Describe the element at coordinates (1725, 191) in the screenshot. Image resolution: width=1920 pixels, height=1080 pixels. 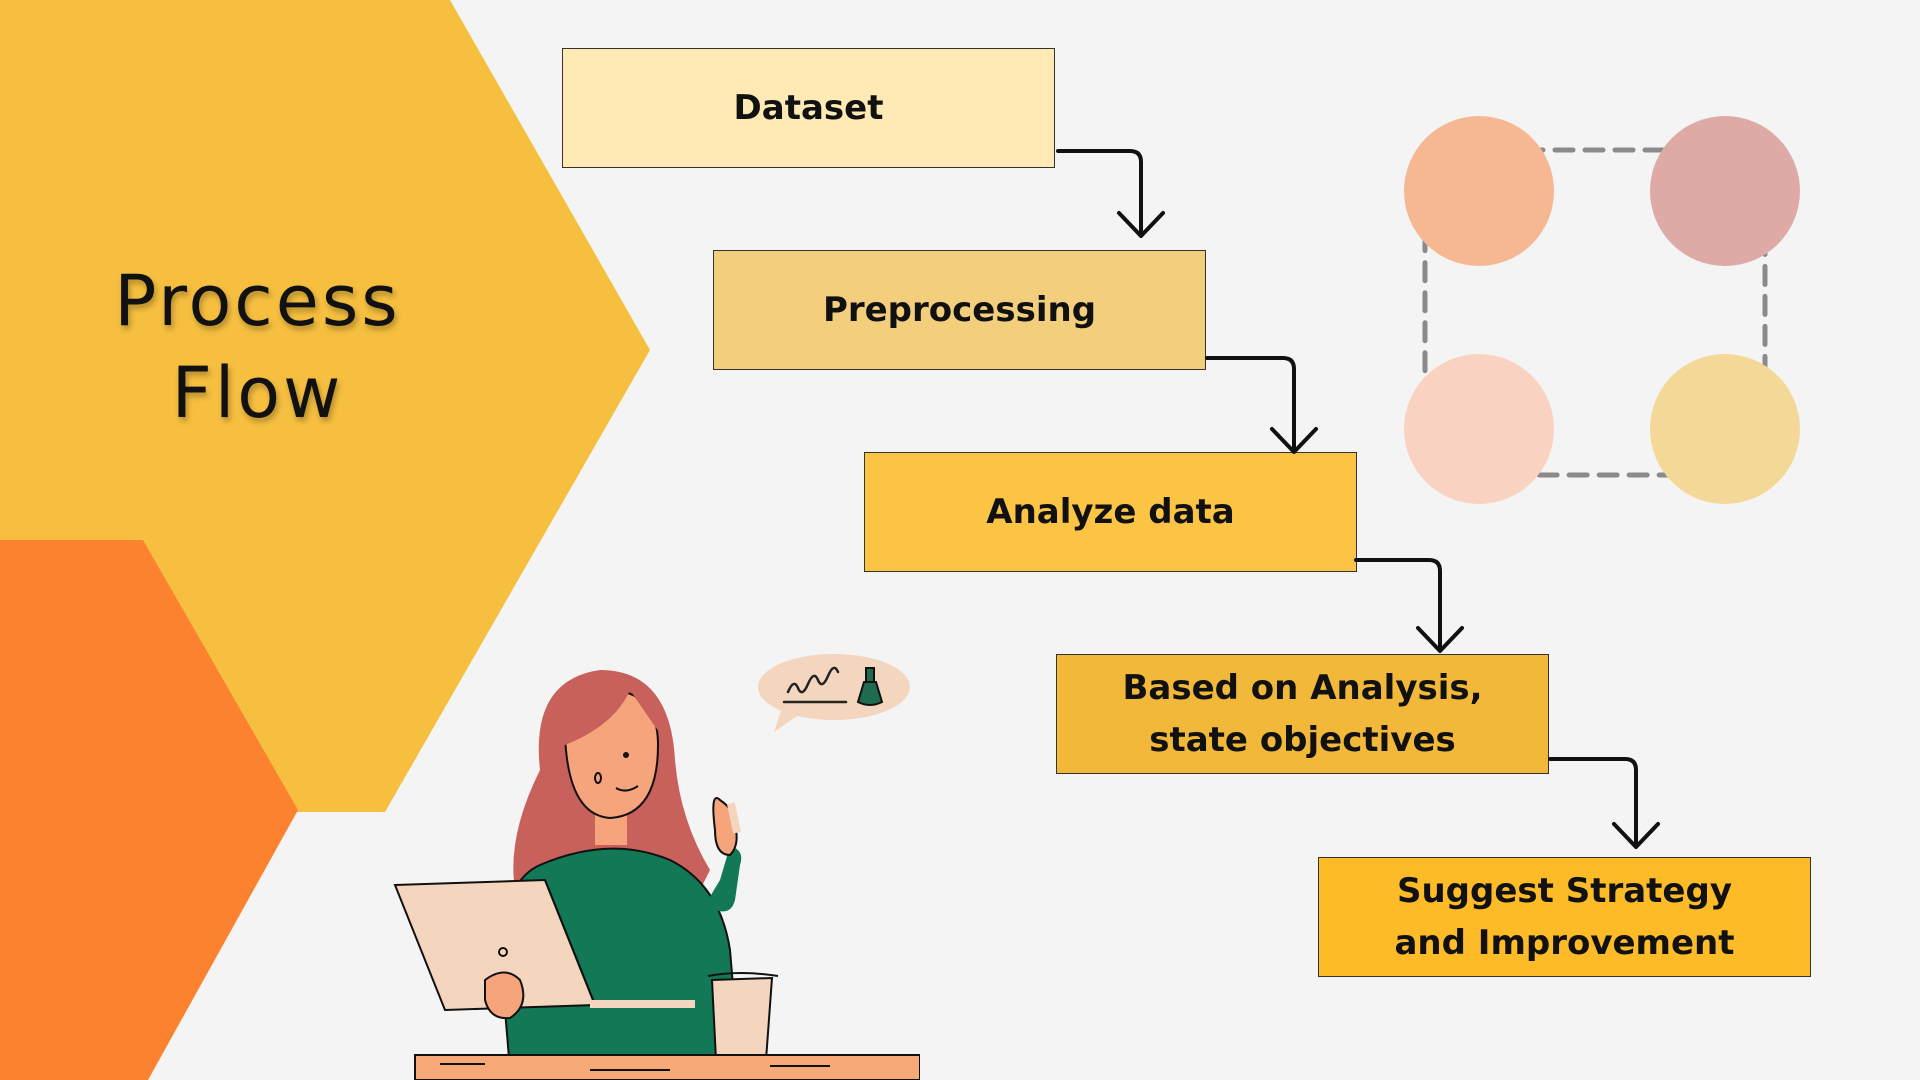
I see `circle-rose` at that location.